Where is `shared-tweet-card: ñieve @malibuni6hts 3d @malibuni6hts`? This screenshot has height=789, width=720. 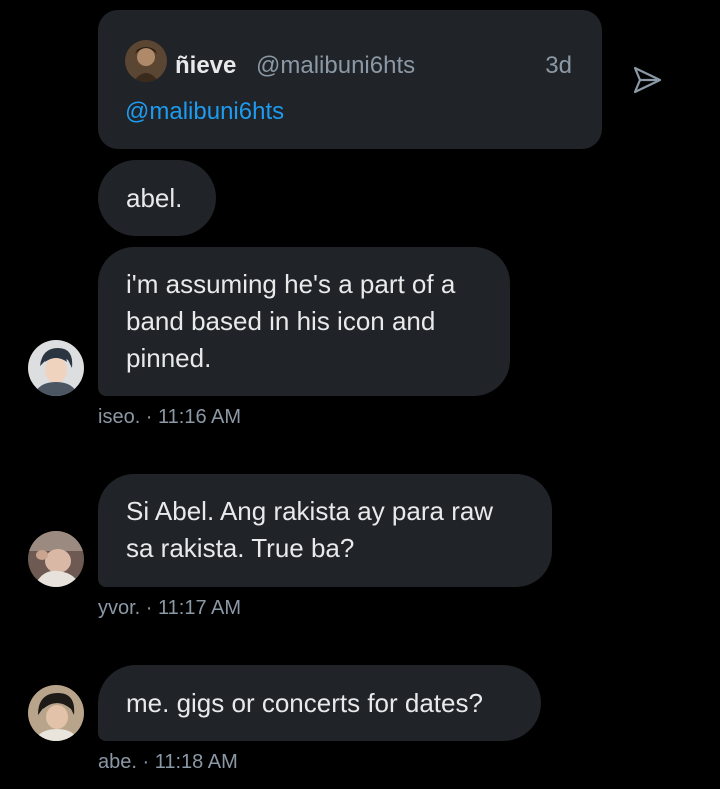 shared-tweet-card: ñieve @malibuni6hts 3d @malibuni6hts is located at coordinates (350, 79).